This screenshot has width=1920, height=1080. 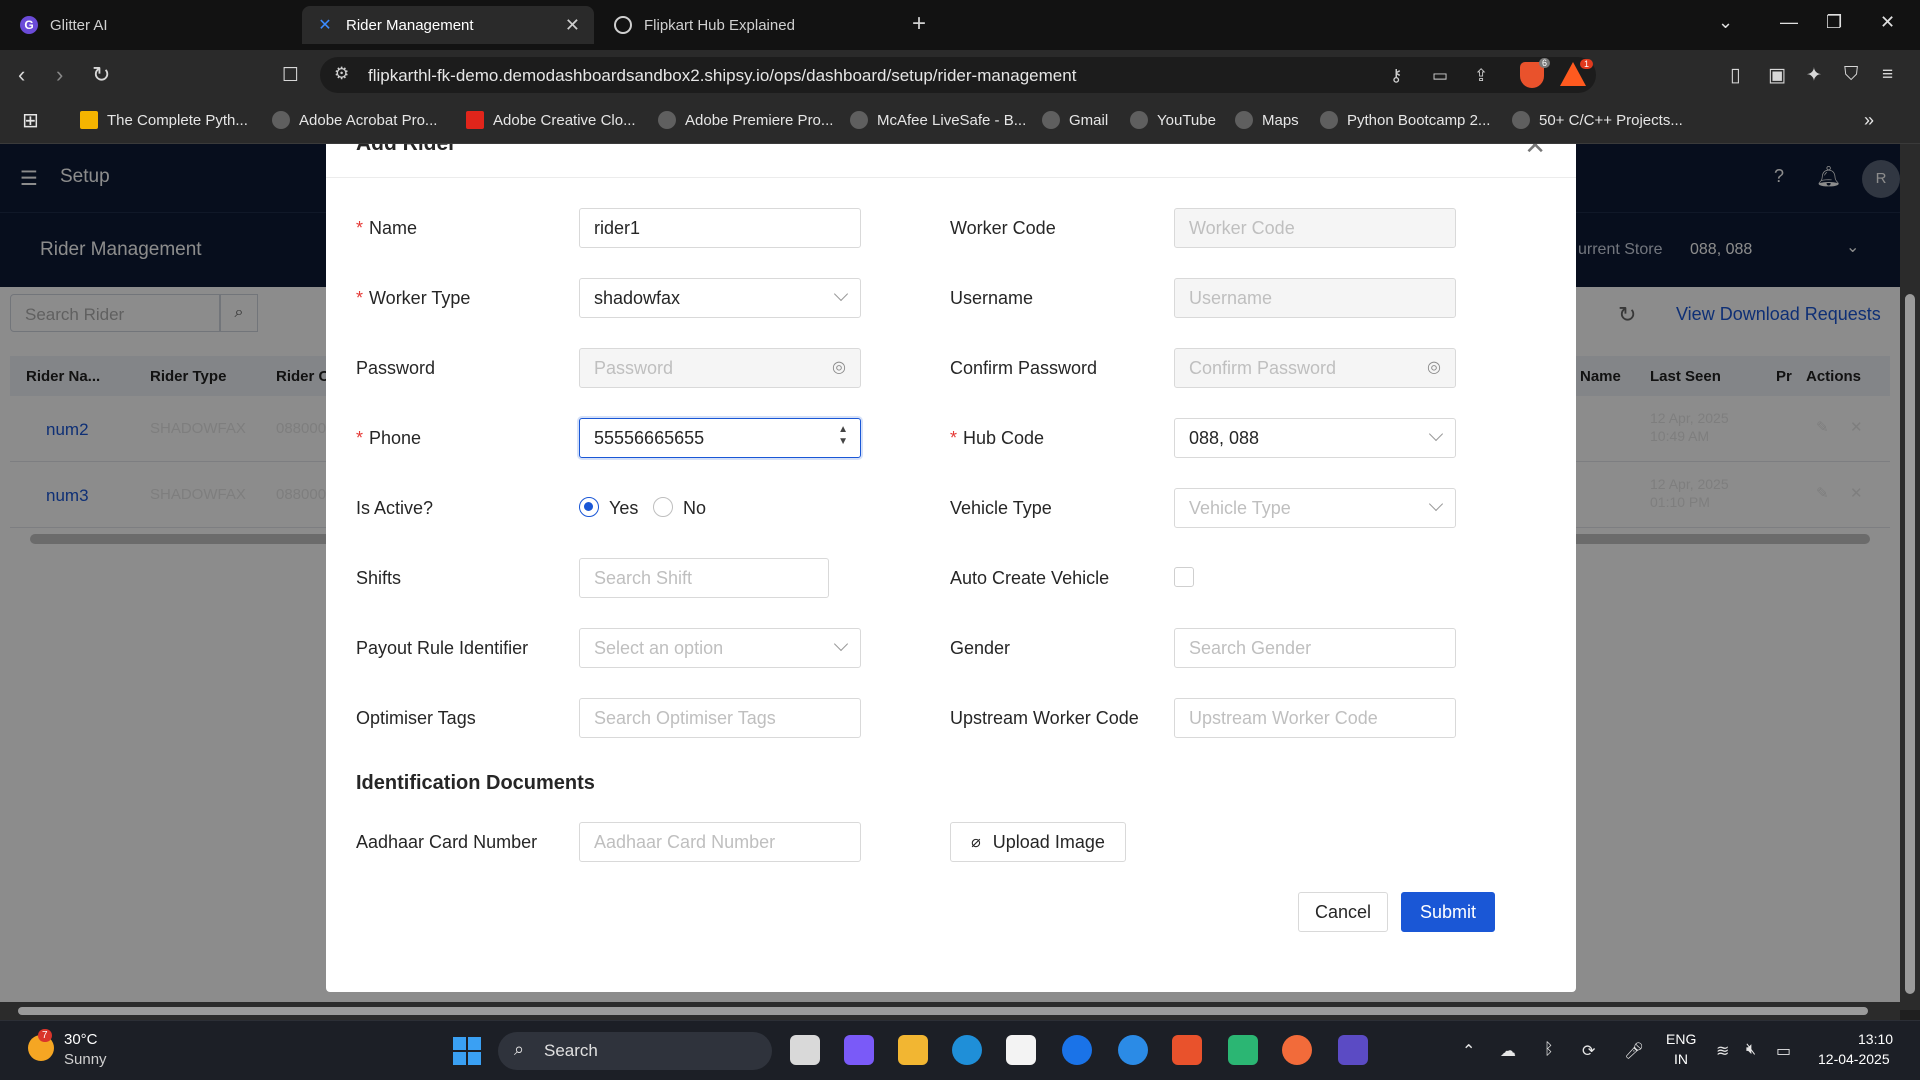 What do you see at coordinates (859, 1050) in the screenshot?
I see `copilot-icon` at bounding box center [859, 1050].